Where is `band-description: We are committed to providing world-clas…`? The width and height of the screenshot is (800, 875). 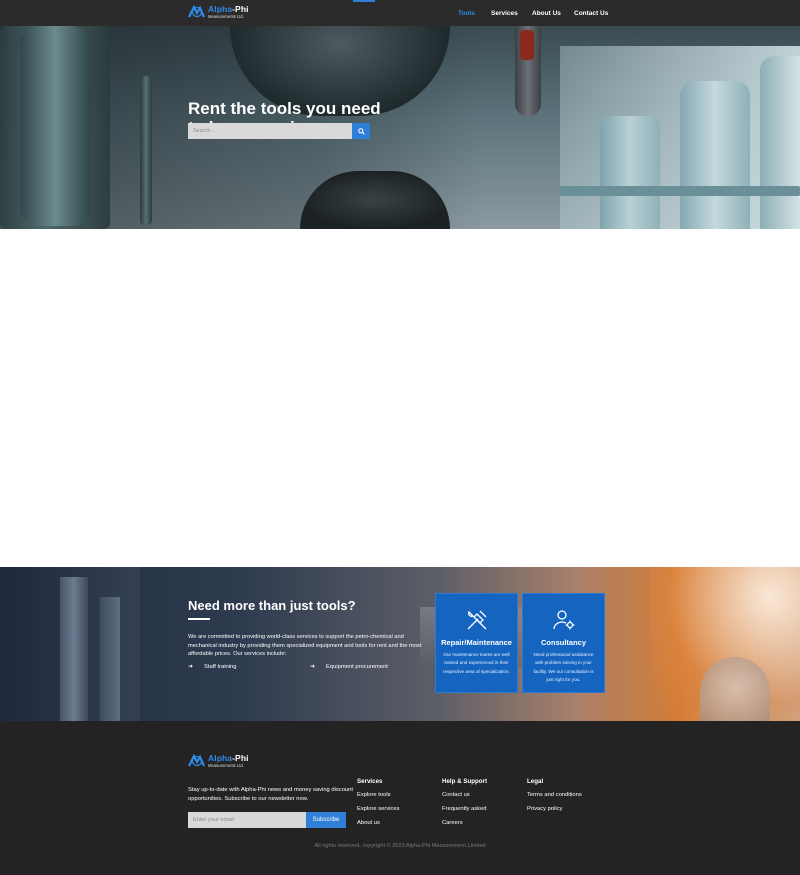
band-description: We are committed to providing world-clas… is located at coordinates (305, 645).